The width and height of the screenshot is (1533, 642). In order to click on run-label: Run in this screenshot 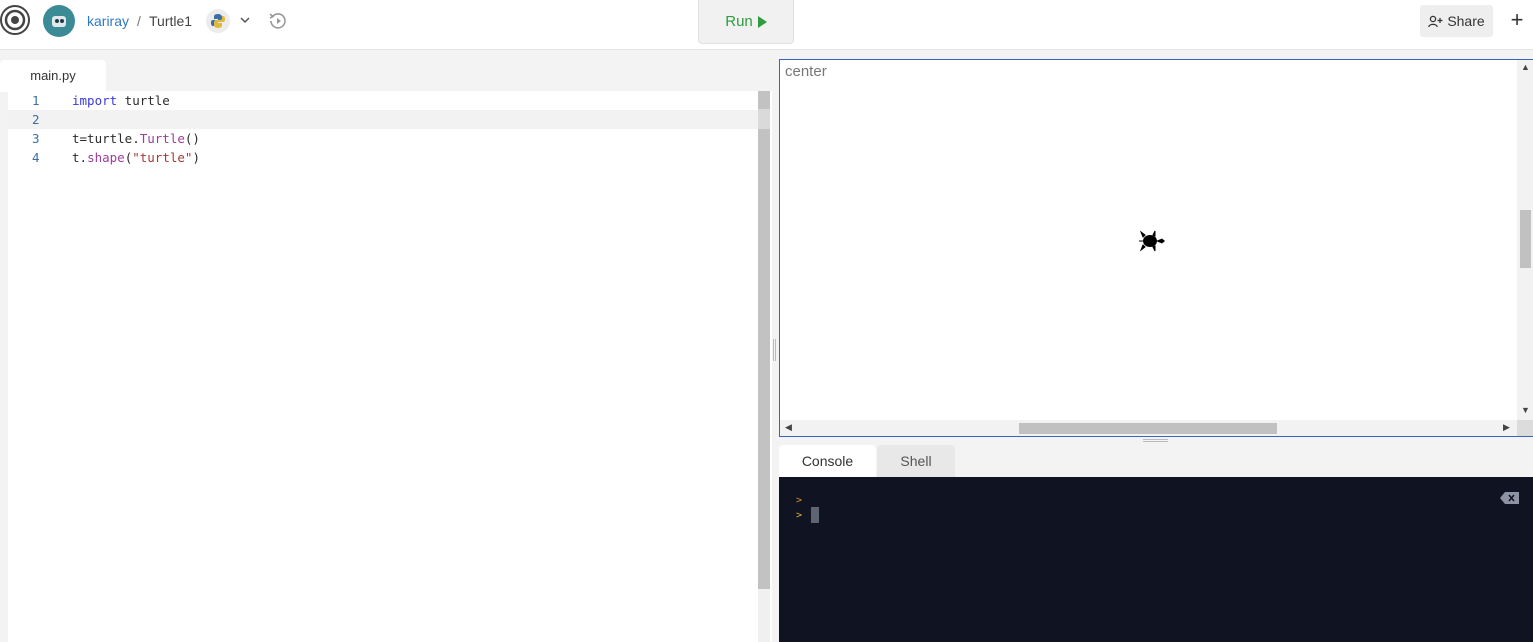, I will do `click(739, 21)`.